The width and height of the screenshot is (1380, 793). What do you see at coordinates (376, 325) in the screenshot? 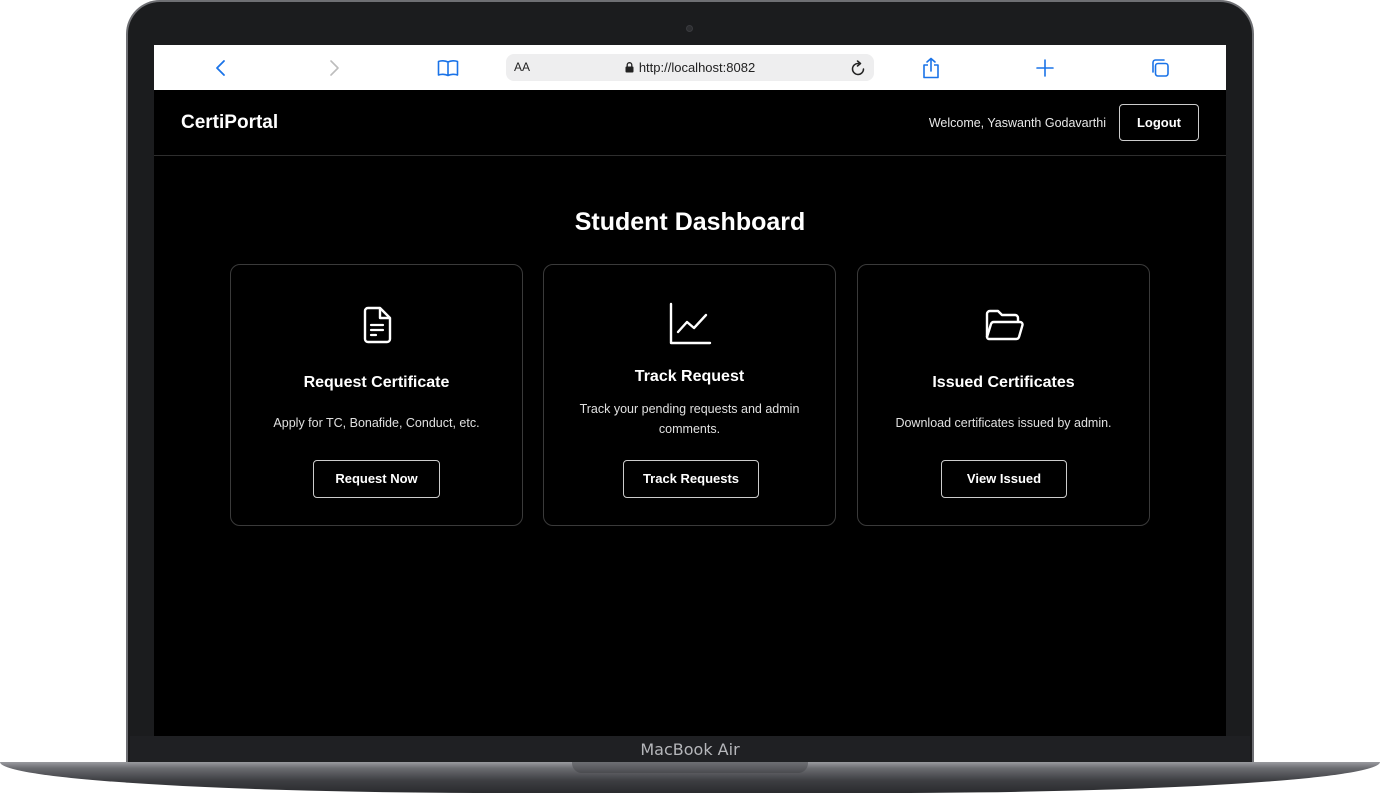
I see `document-icon` at bounding box center [376, 325].